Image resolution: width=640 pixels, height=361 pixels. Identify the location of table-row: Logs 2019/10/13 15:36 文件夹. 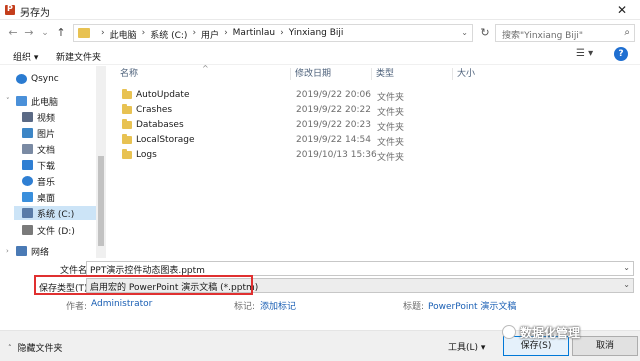
(376, 155).